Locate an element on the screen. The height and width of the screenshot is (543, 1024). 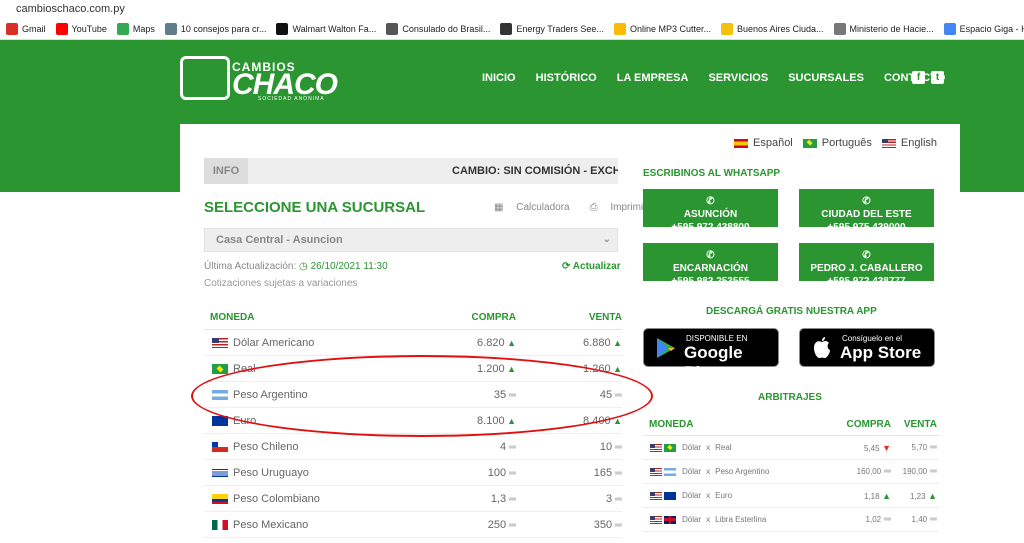
whatsapp-pjc-button: ✆ PEDRO J. CABALLERO +595 972 438777 is located at coordinates (866, 265).